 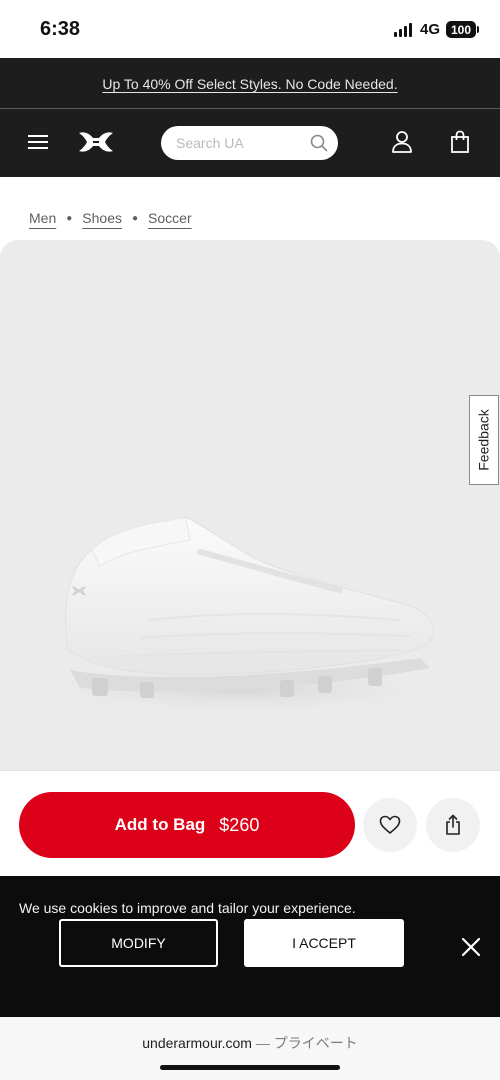 What do you see at coordinates (197, 1043) in the screenshot?
I see `url-domain: underarmour.com` at bounding box center [197, 1043].